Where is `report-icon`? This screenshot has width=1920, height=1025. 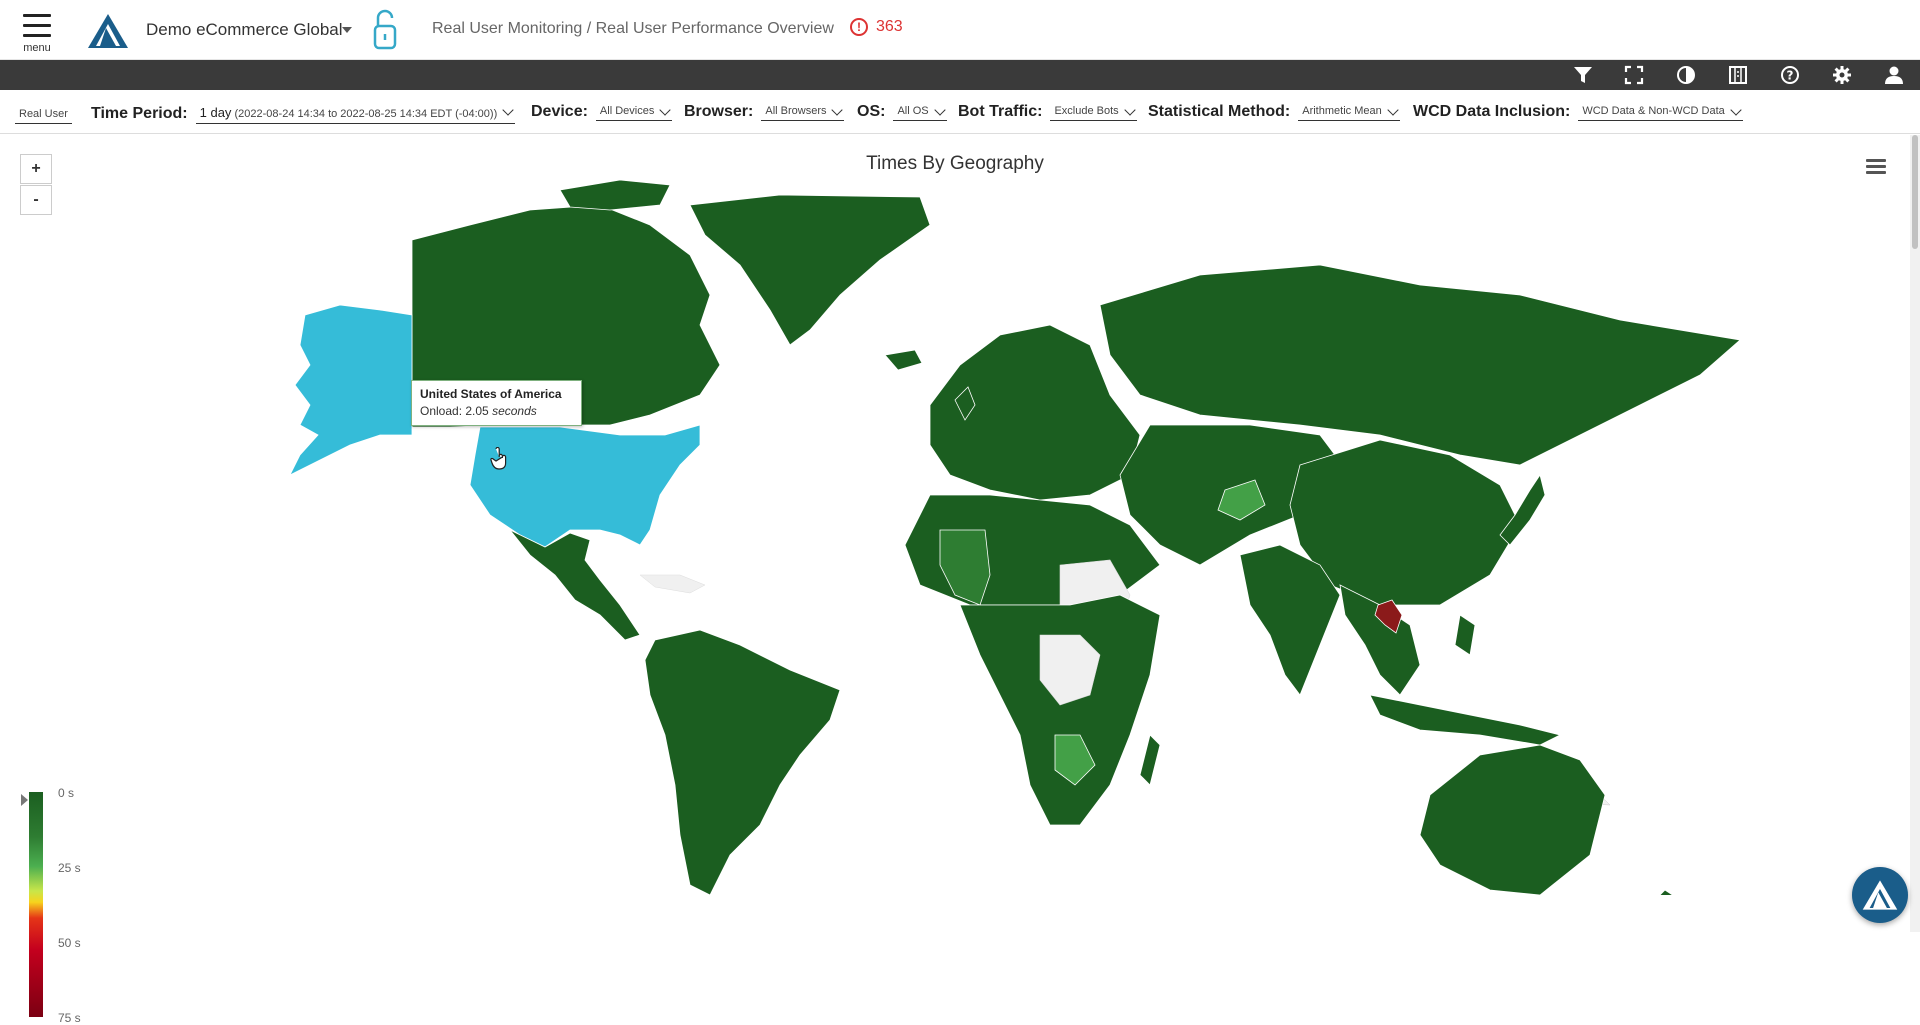 report-icon is located at coordinates (1738, 75).